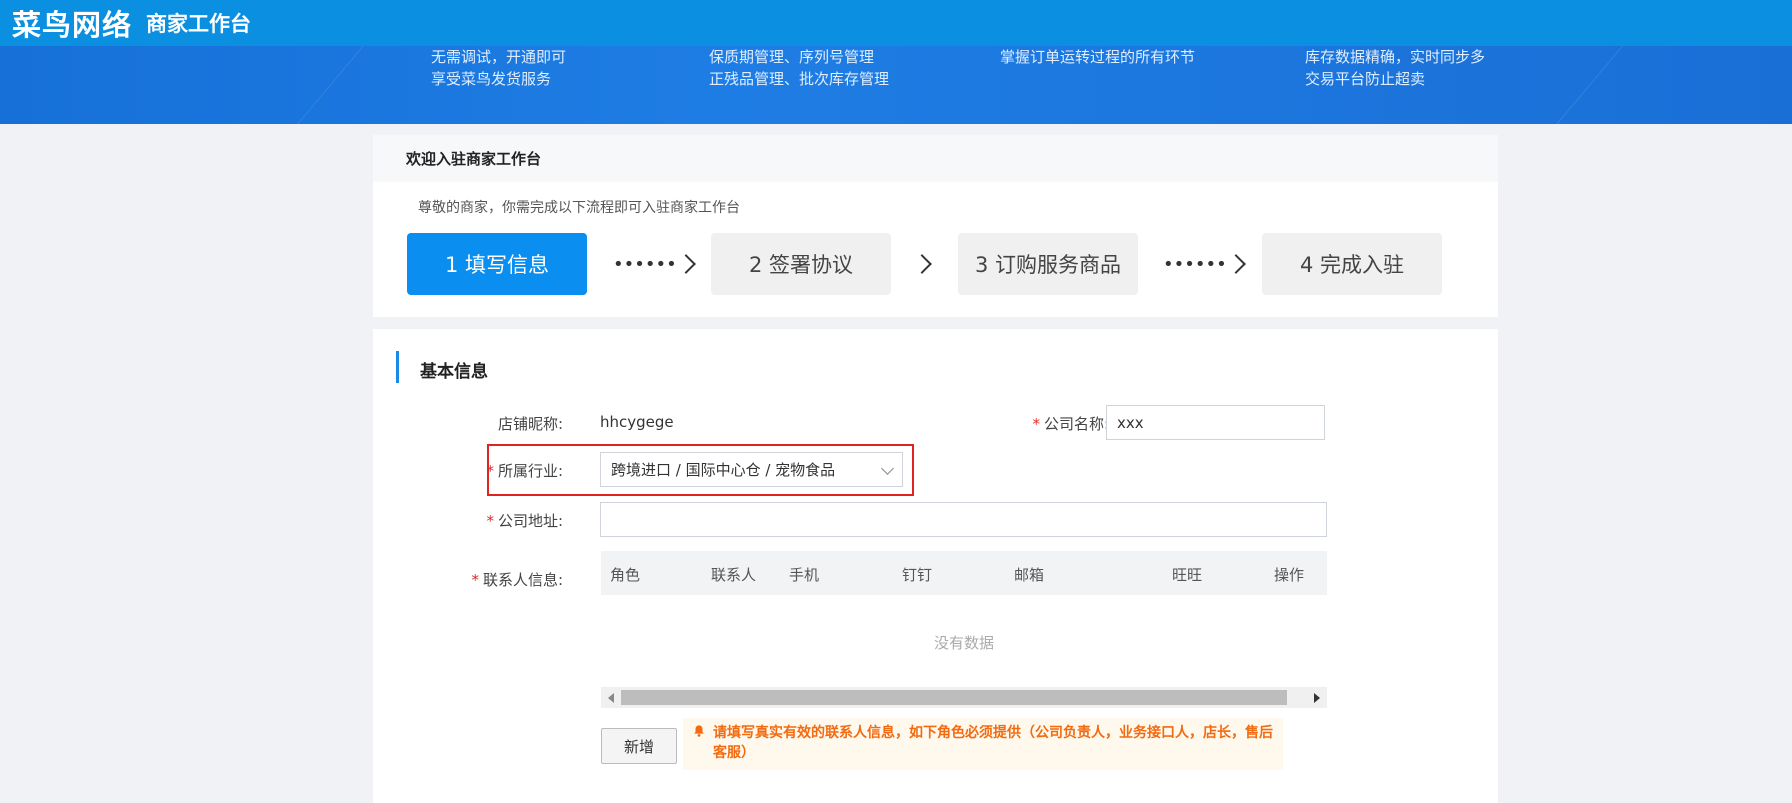 Image resolution: width=1792 pixels, height=803 pixels. What do you see at coordinates (72, 23) in the screenshot?
I see `cainiao-logo: 菜鸟网络` at bounding box center [72, 23].